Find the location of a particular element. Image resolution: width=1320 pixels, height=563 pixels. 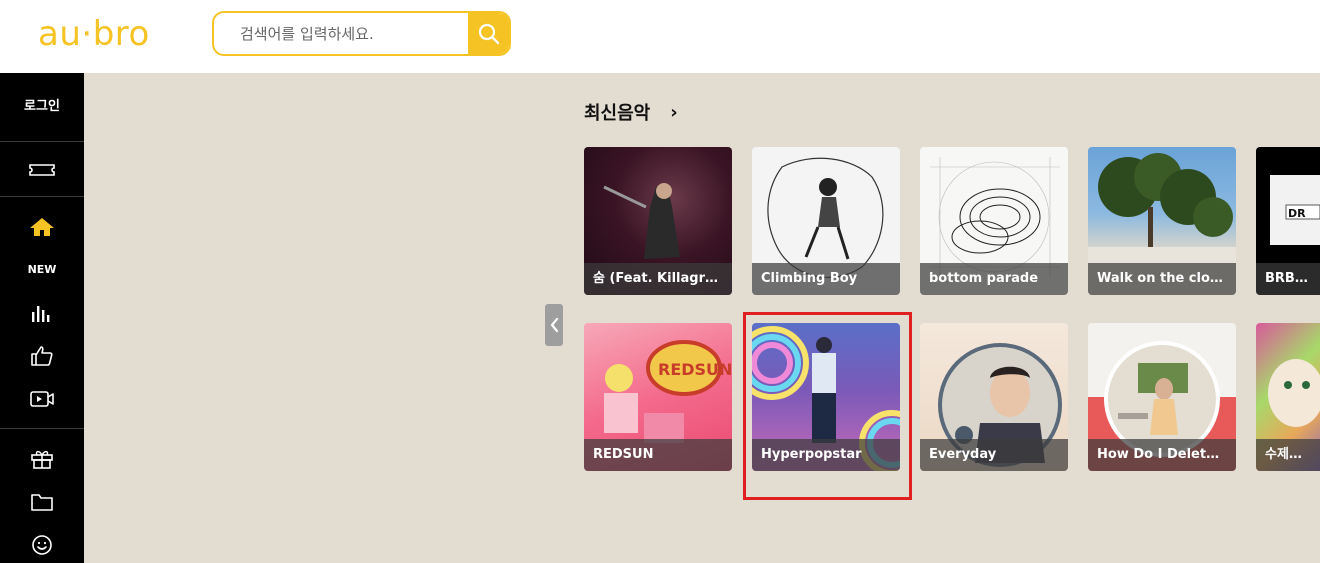

video-button is located at coordinates (42, 399).